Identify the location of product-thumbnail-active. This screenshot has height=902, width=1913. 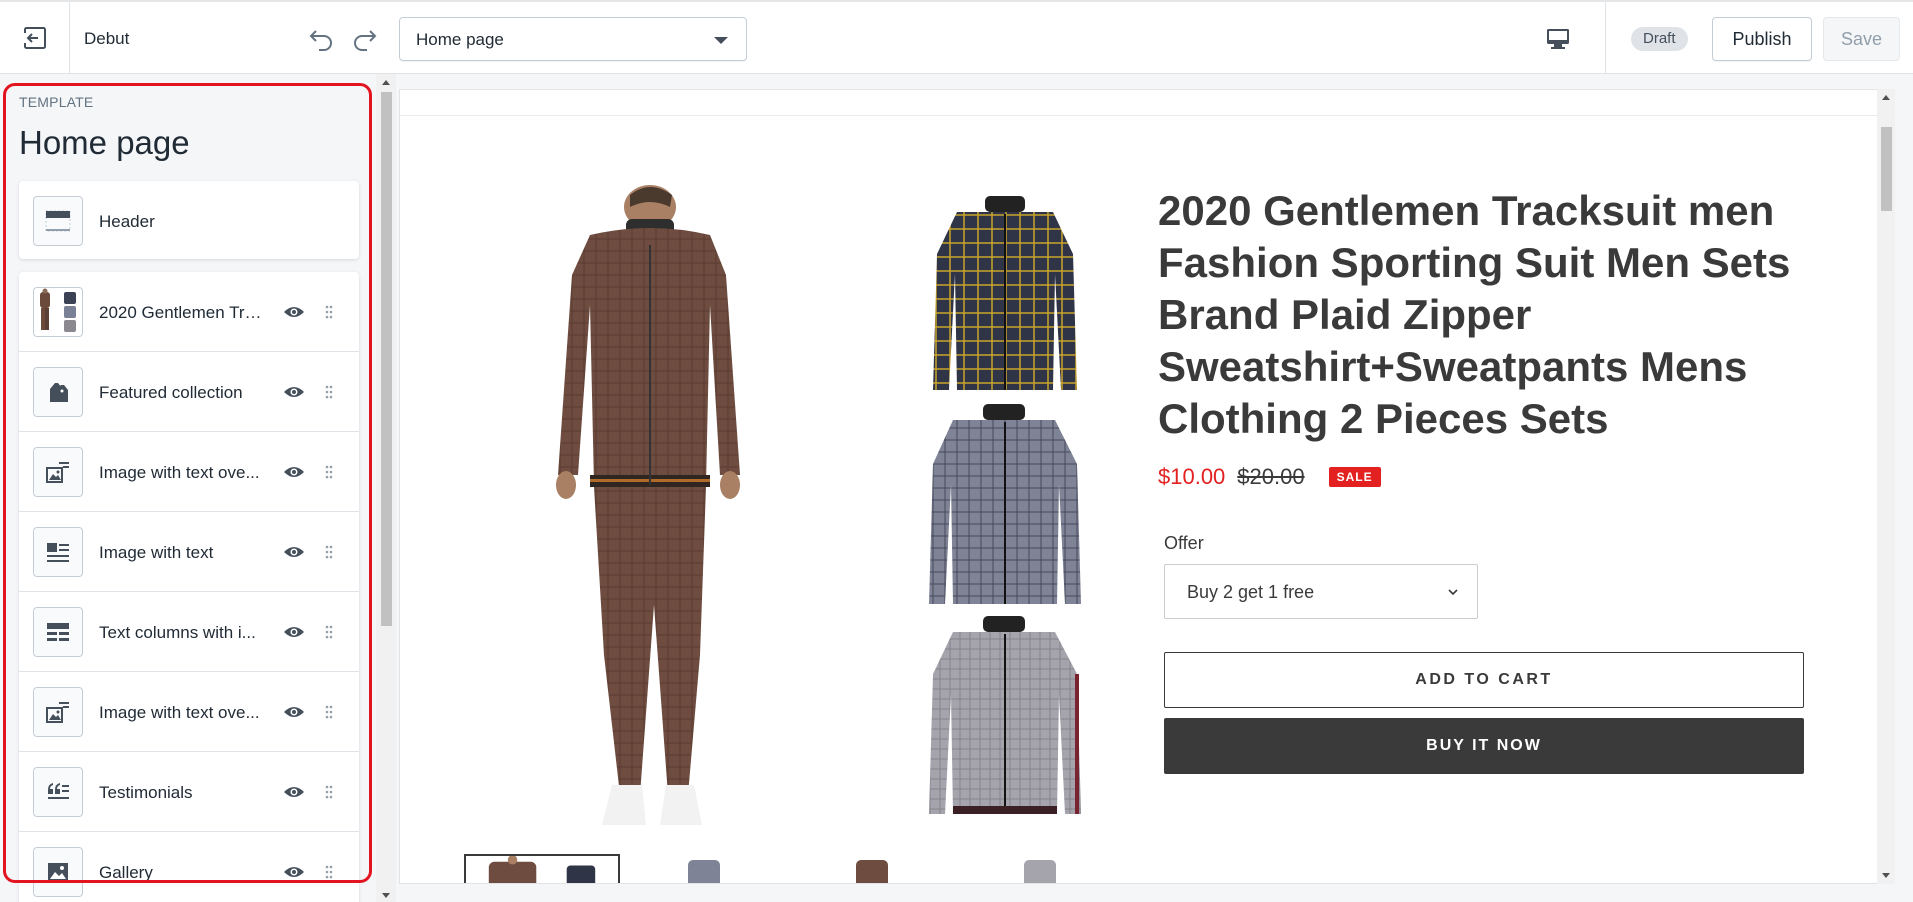
(542, 869).